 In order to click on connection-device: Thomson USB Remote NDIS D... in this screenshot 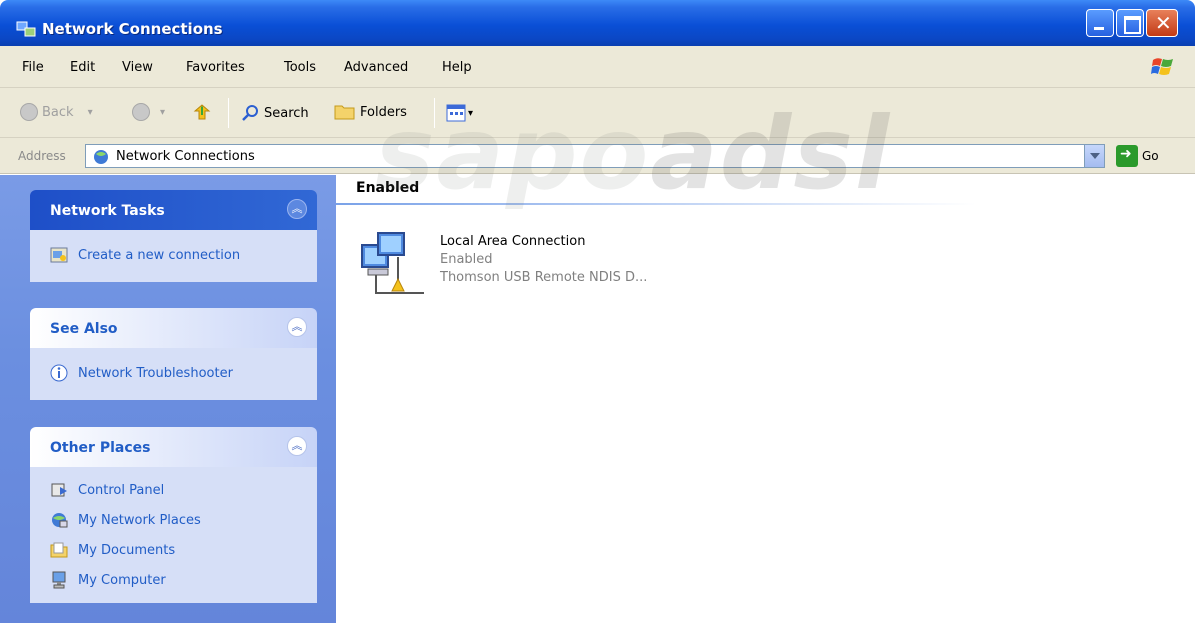, I will do `click(544, 277)`.